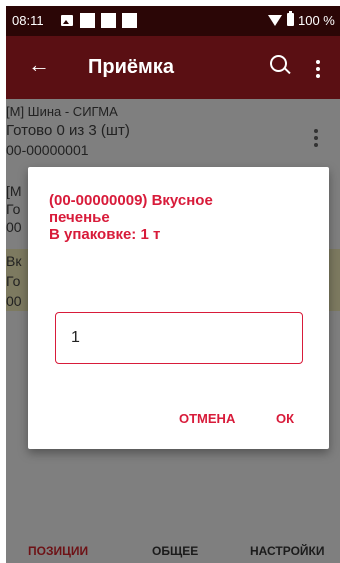 This screenshot has width=340, height=563. I want to click on dialog-package-info: В упаковке: 1 т, so click(105, 234).